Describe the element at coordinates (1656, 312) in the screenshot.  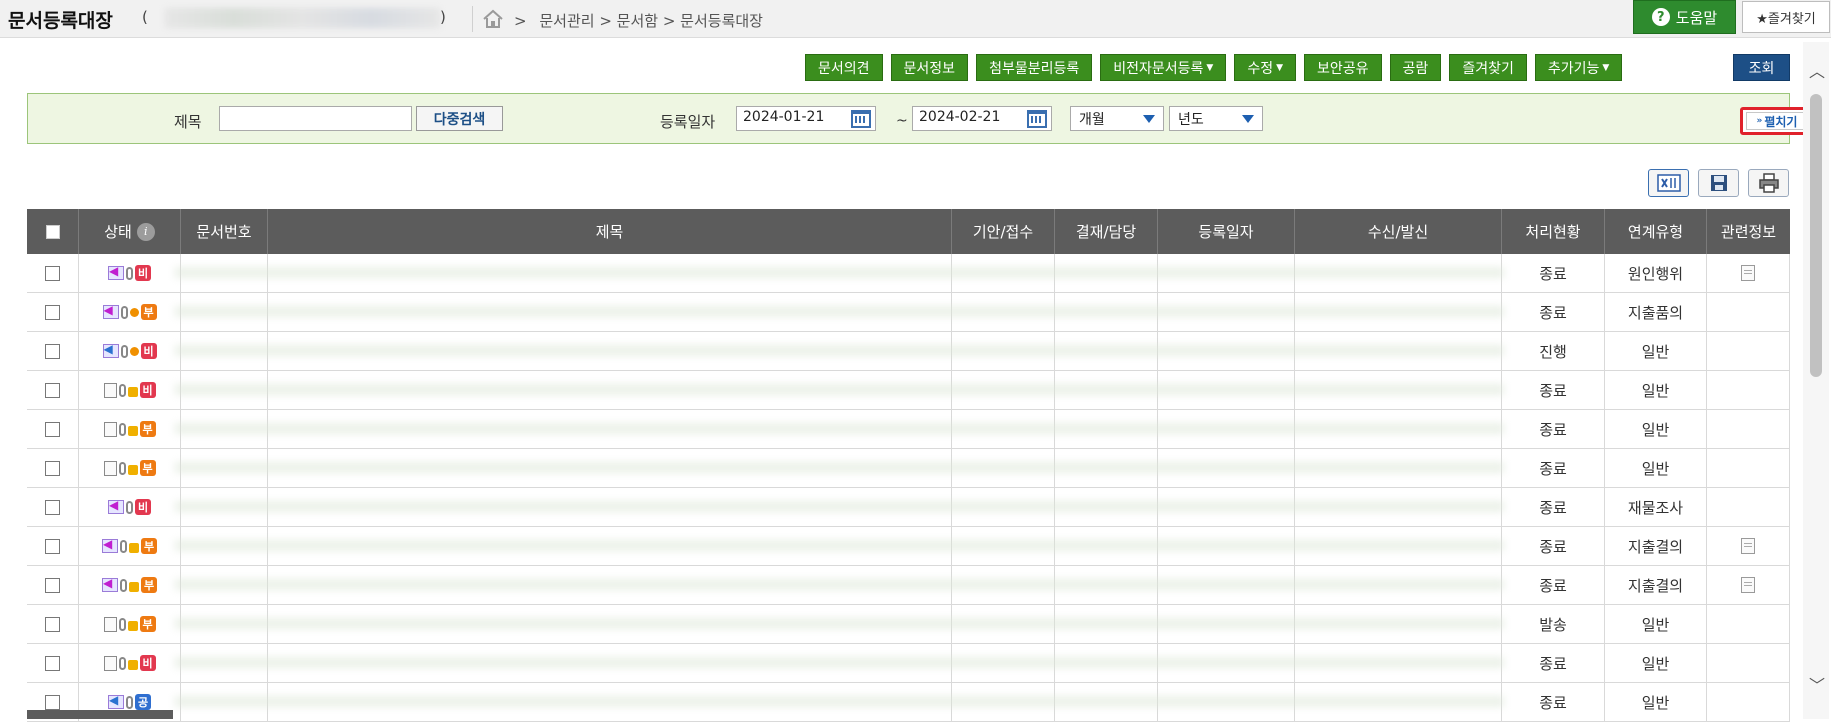
I see `link-type-cell: 지출품의` at that location.